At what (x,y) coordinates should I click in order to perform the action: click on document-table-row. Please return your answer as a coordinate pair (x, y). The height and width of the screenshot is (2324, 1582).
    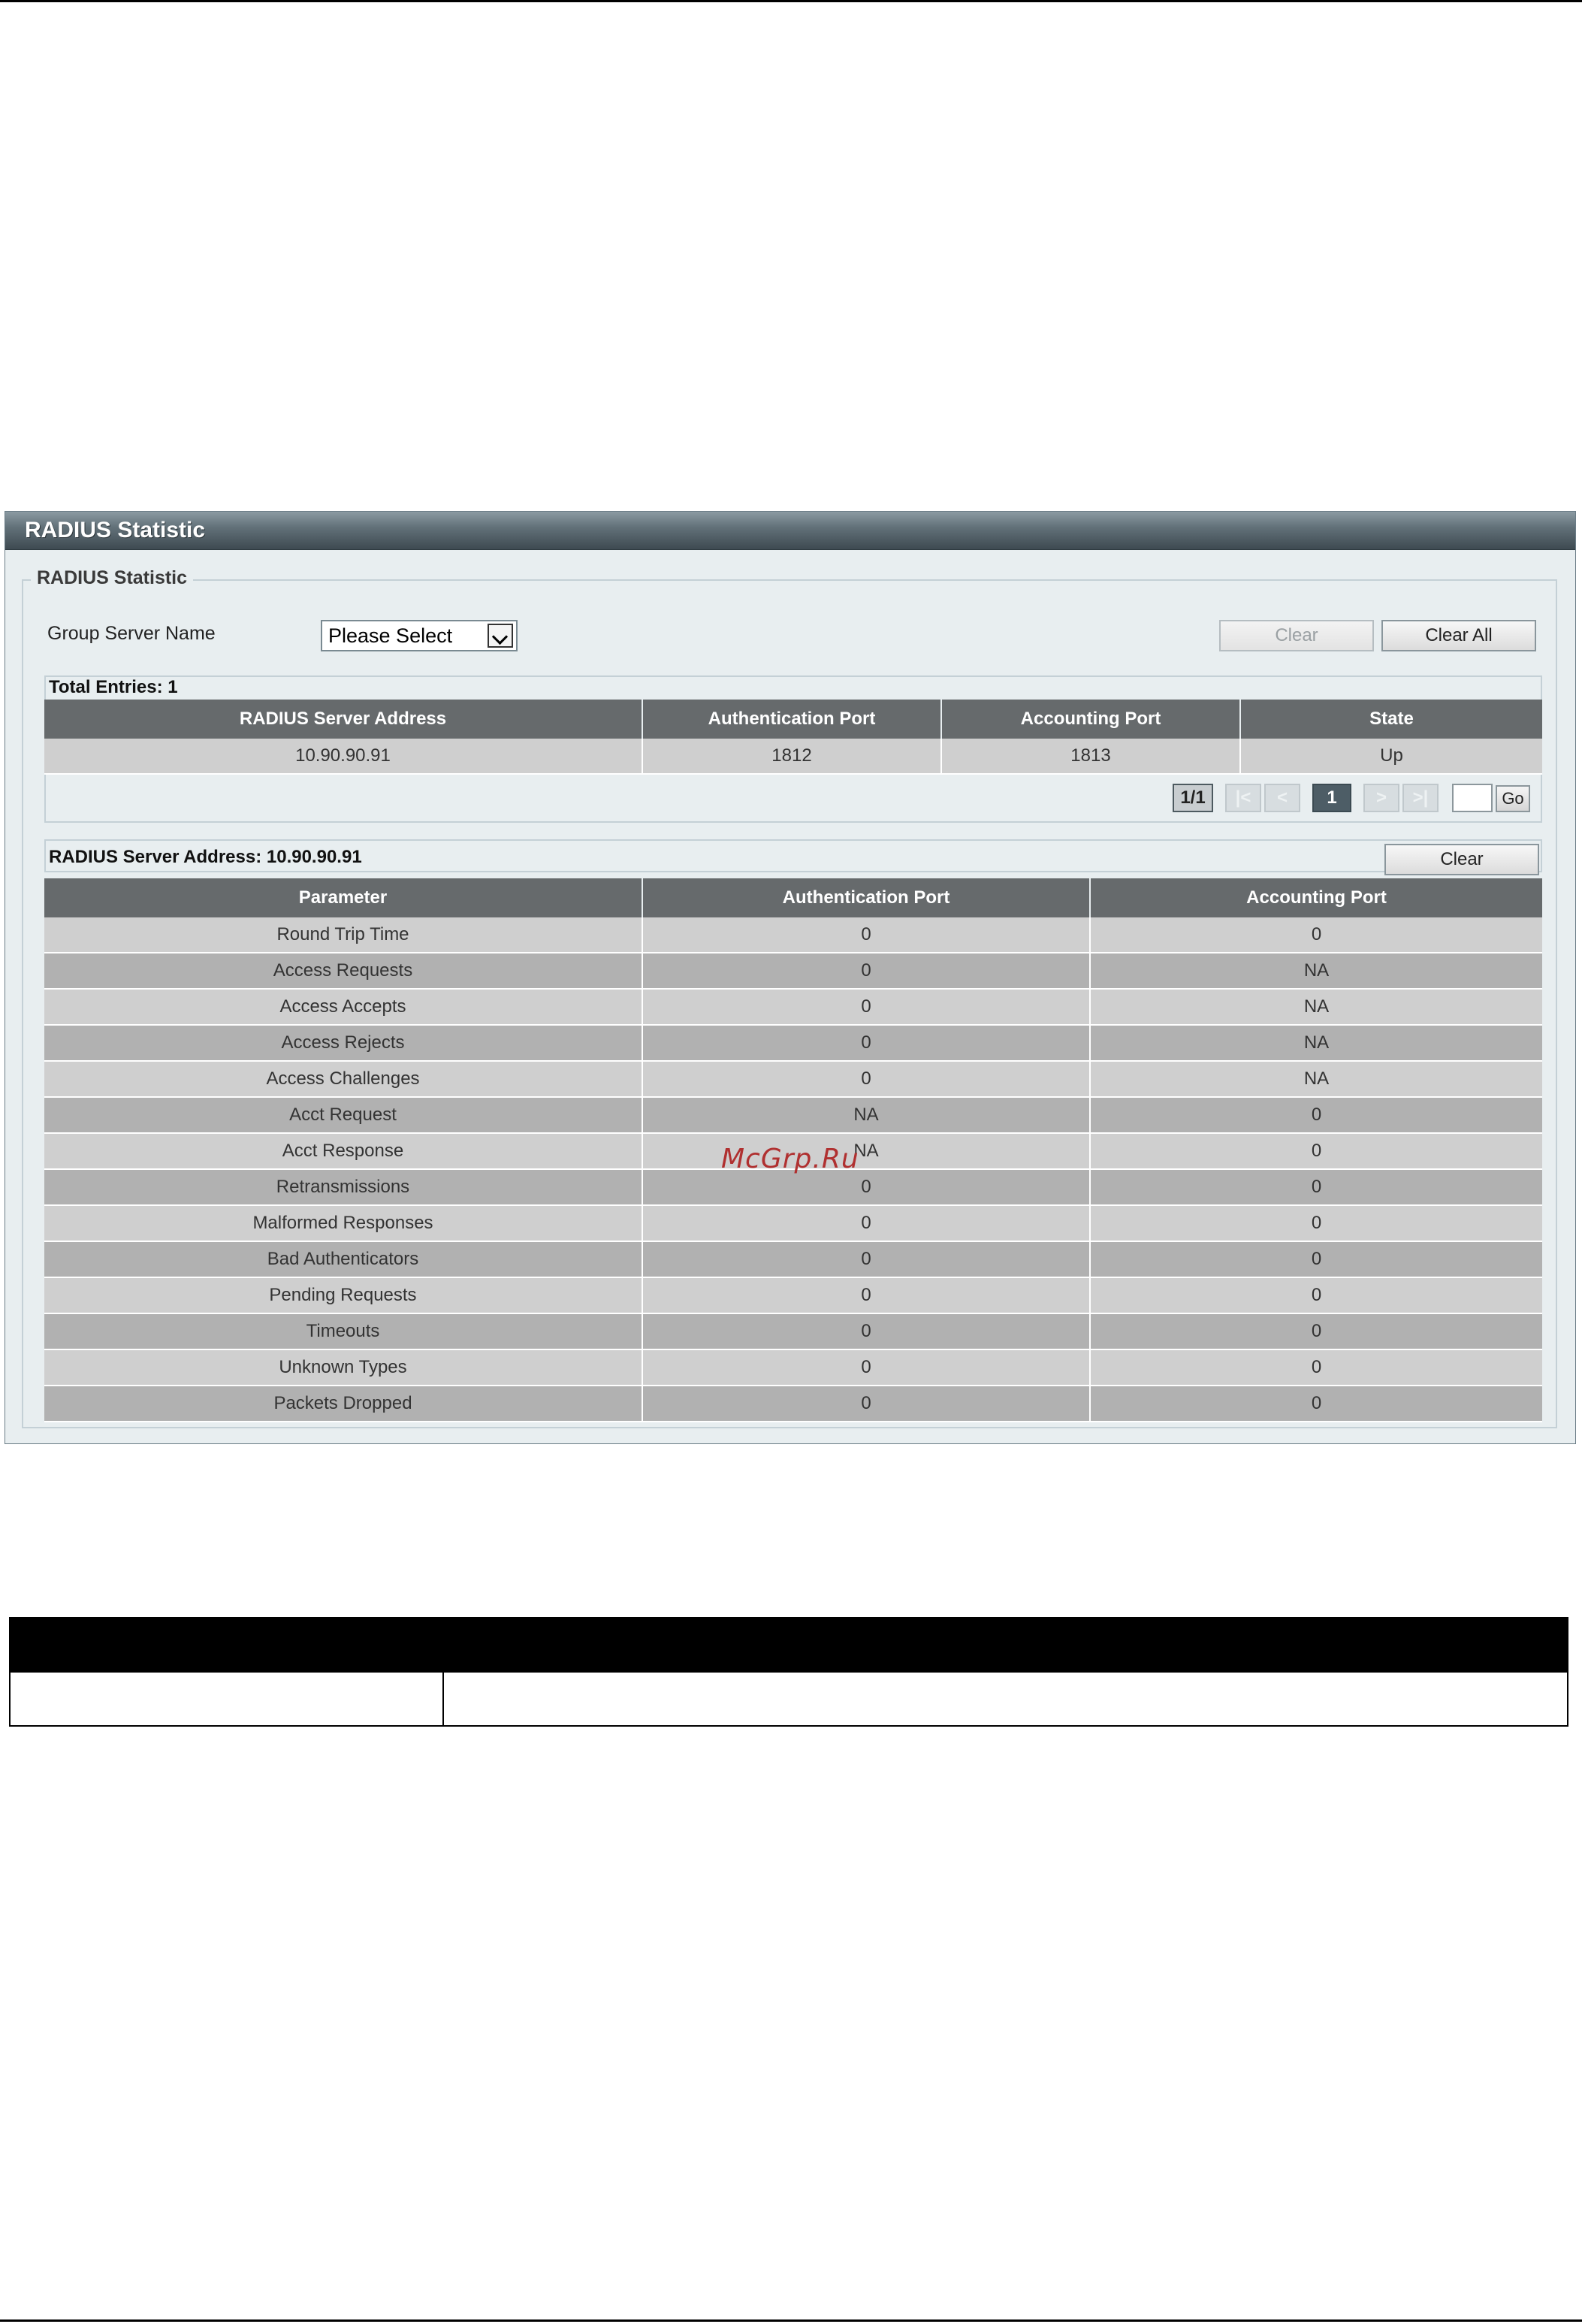
    Looking at the image, I should click on (788, 1700).